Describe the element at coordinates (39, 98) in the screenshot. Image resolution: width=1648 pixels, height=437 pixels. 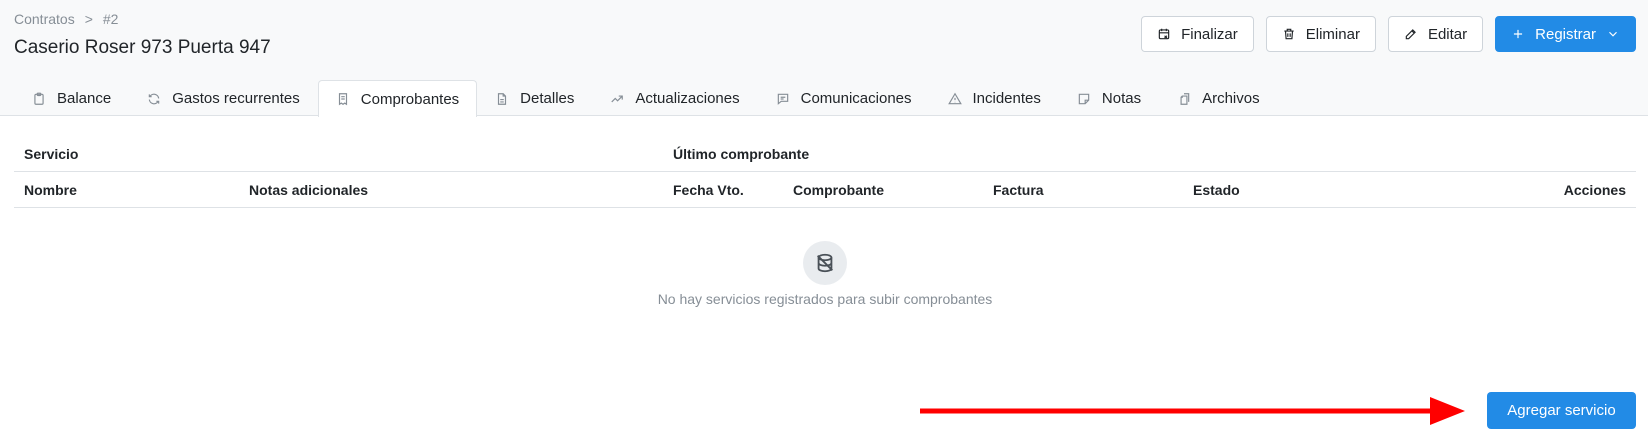
I see `clipboard-icon` at that location.